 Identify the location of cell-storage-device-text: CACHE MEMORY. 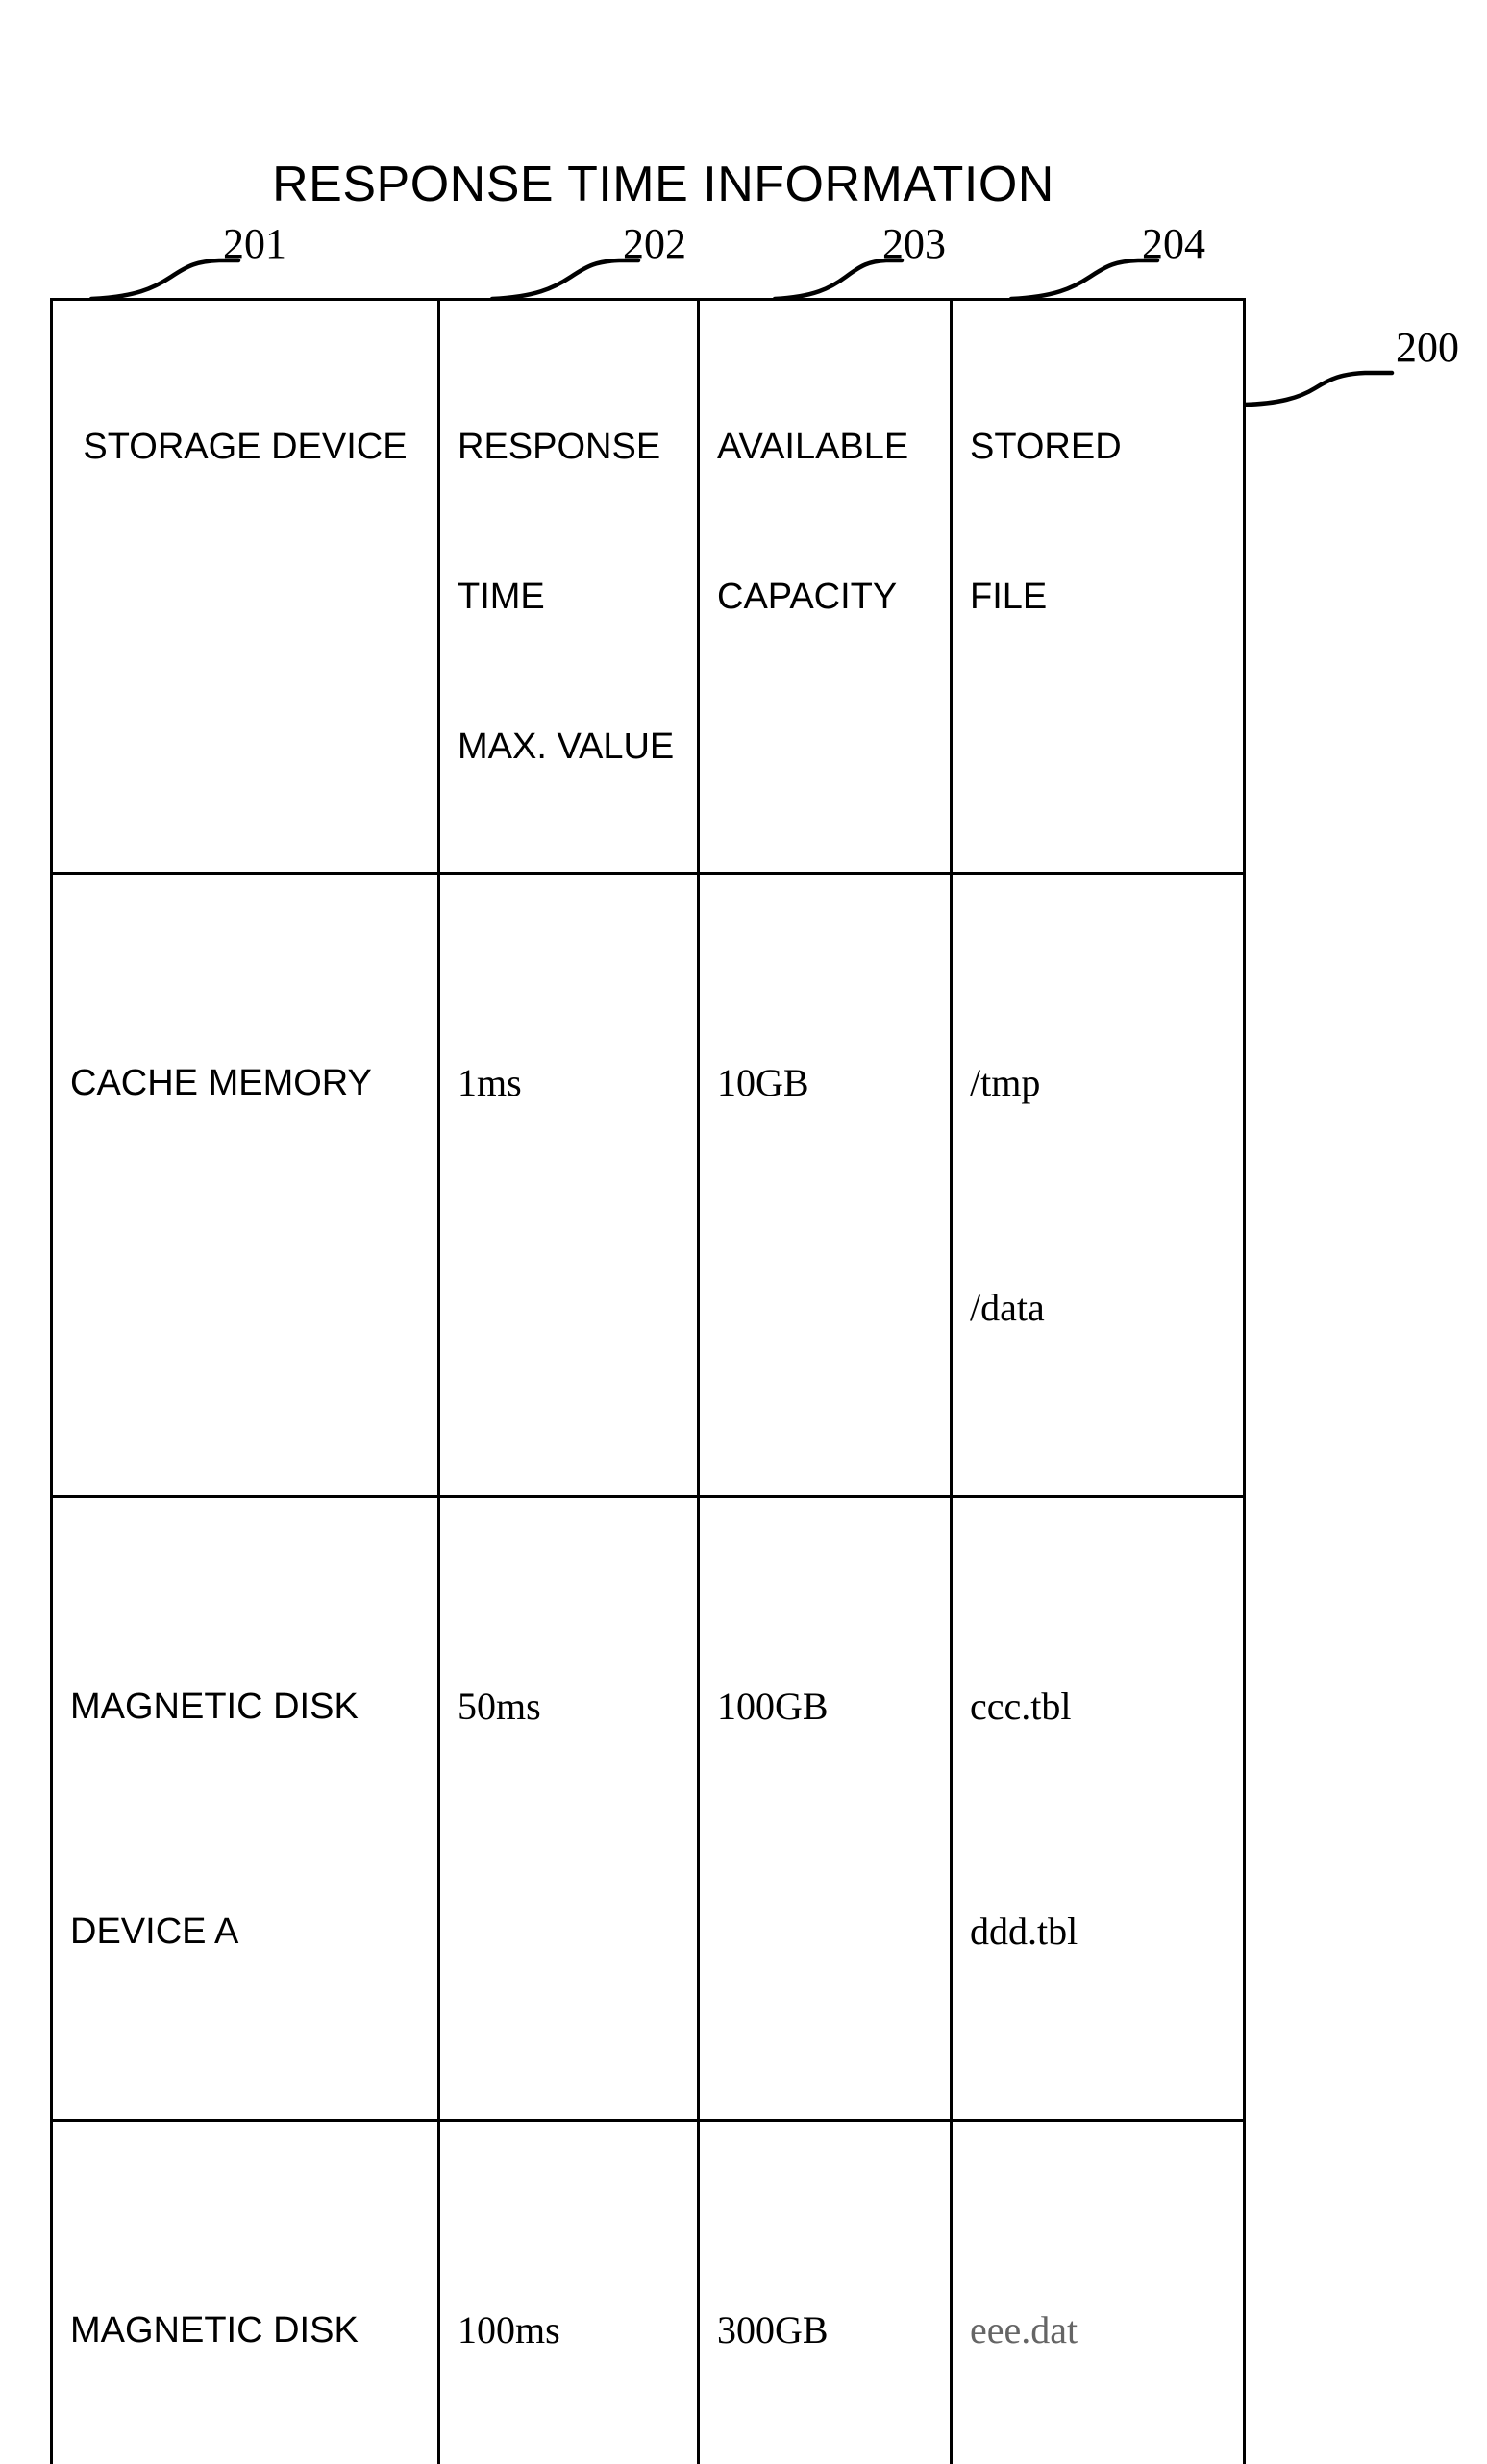
(253, 1083).